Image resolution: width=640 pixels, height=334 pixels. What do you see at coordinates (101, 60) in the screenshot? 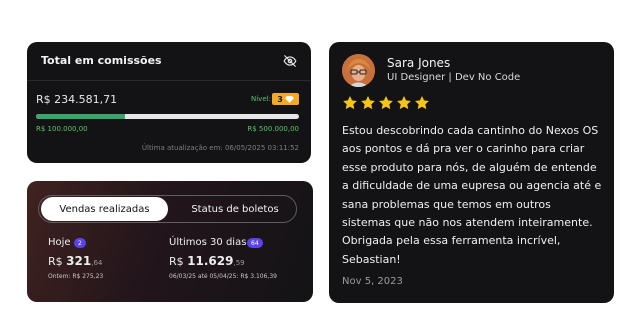
I see `commissions-title: Total em comissões` at bounding box center [101, 60].